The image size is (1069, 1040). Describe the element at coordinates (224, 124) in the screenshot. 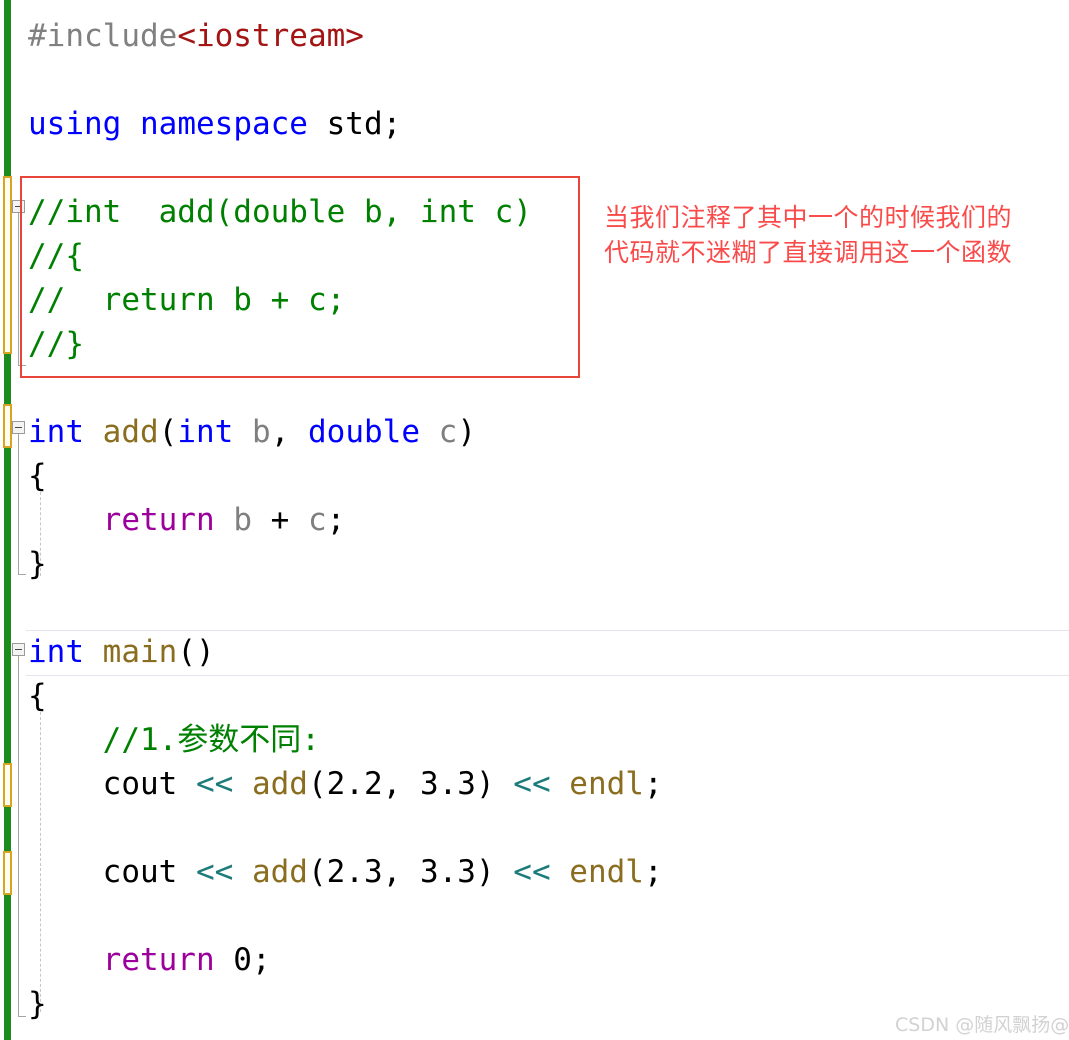

I see `token-keyword: namespace` at that location.